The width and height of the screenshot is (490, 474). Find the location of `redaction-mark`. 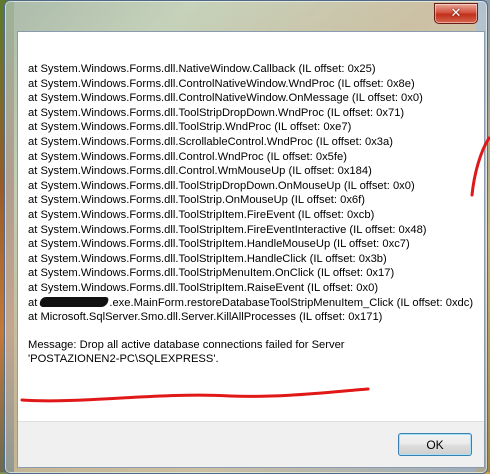

redaction-mark is located at coordinates (74, 301).